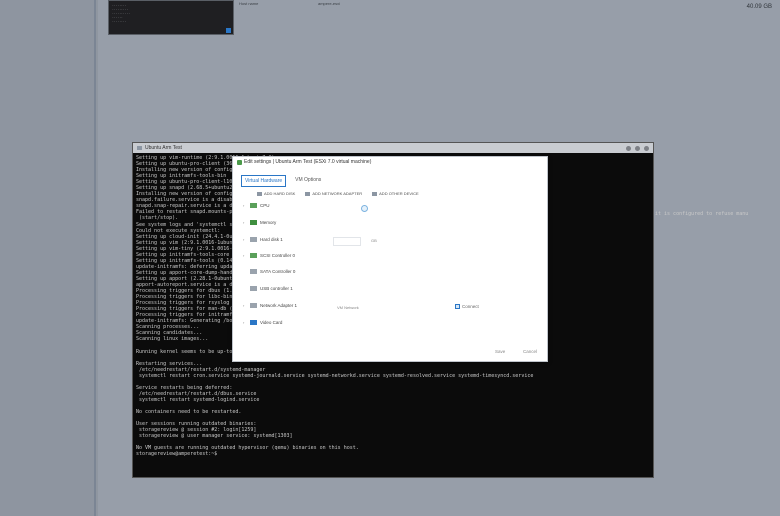  I want to click on device-icon, so click(375, 193).